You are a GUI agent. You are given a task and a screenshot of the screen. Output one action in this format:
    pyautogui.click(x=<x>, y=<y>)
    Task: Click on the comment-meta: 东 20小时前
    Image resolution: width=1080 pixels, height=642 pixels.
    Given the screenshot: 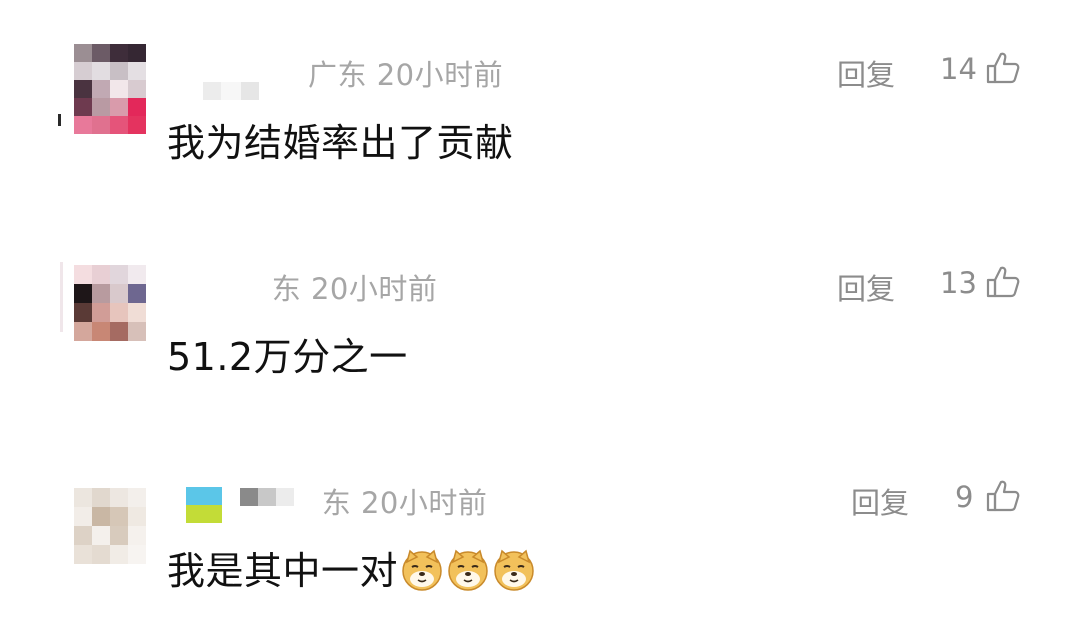 What is the action you would take?
    pyautogui.click(x=399, y=501)
    